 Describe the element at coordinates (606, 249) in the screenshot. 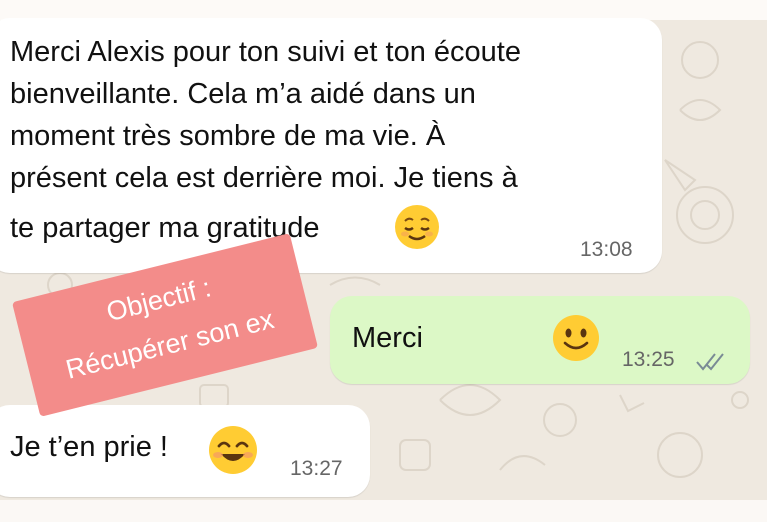

I see `message-timestamp: 13:08` at that location.